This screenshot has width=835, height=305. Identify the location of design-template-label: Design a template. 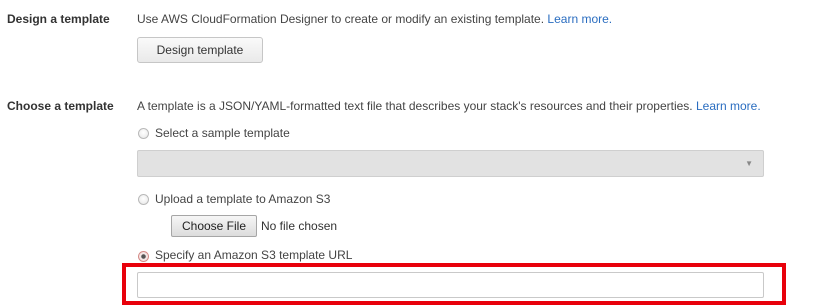
(58, 19).